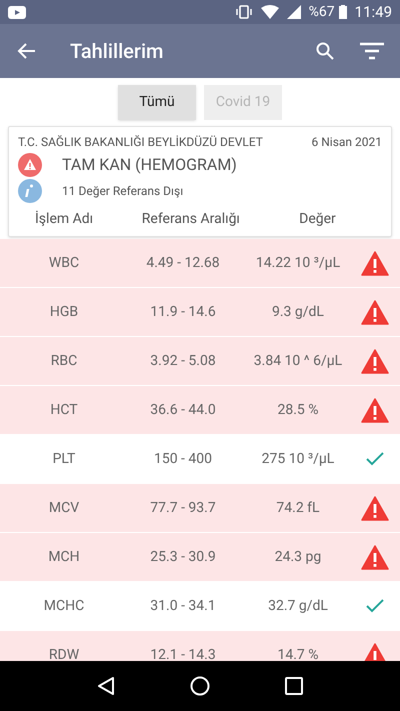 This screenshot has height=711, width=400. I want to click on test-code: PLT, so click(64, 459).